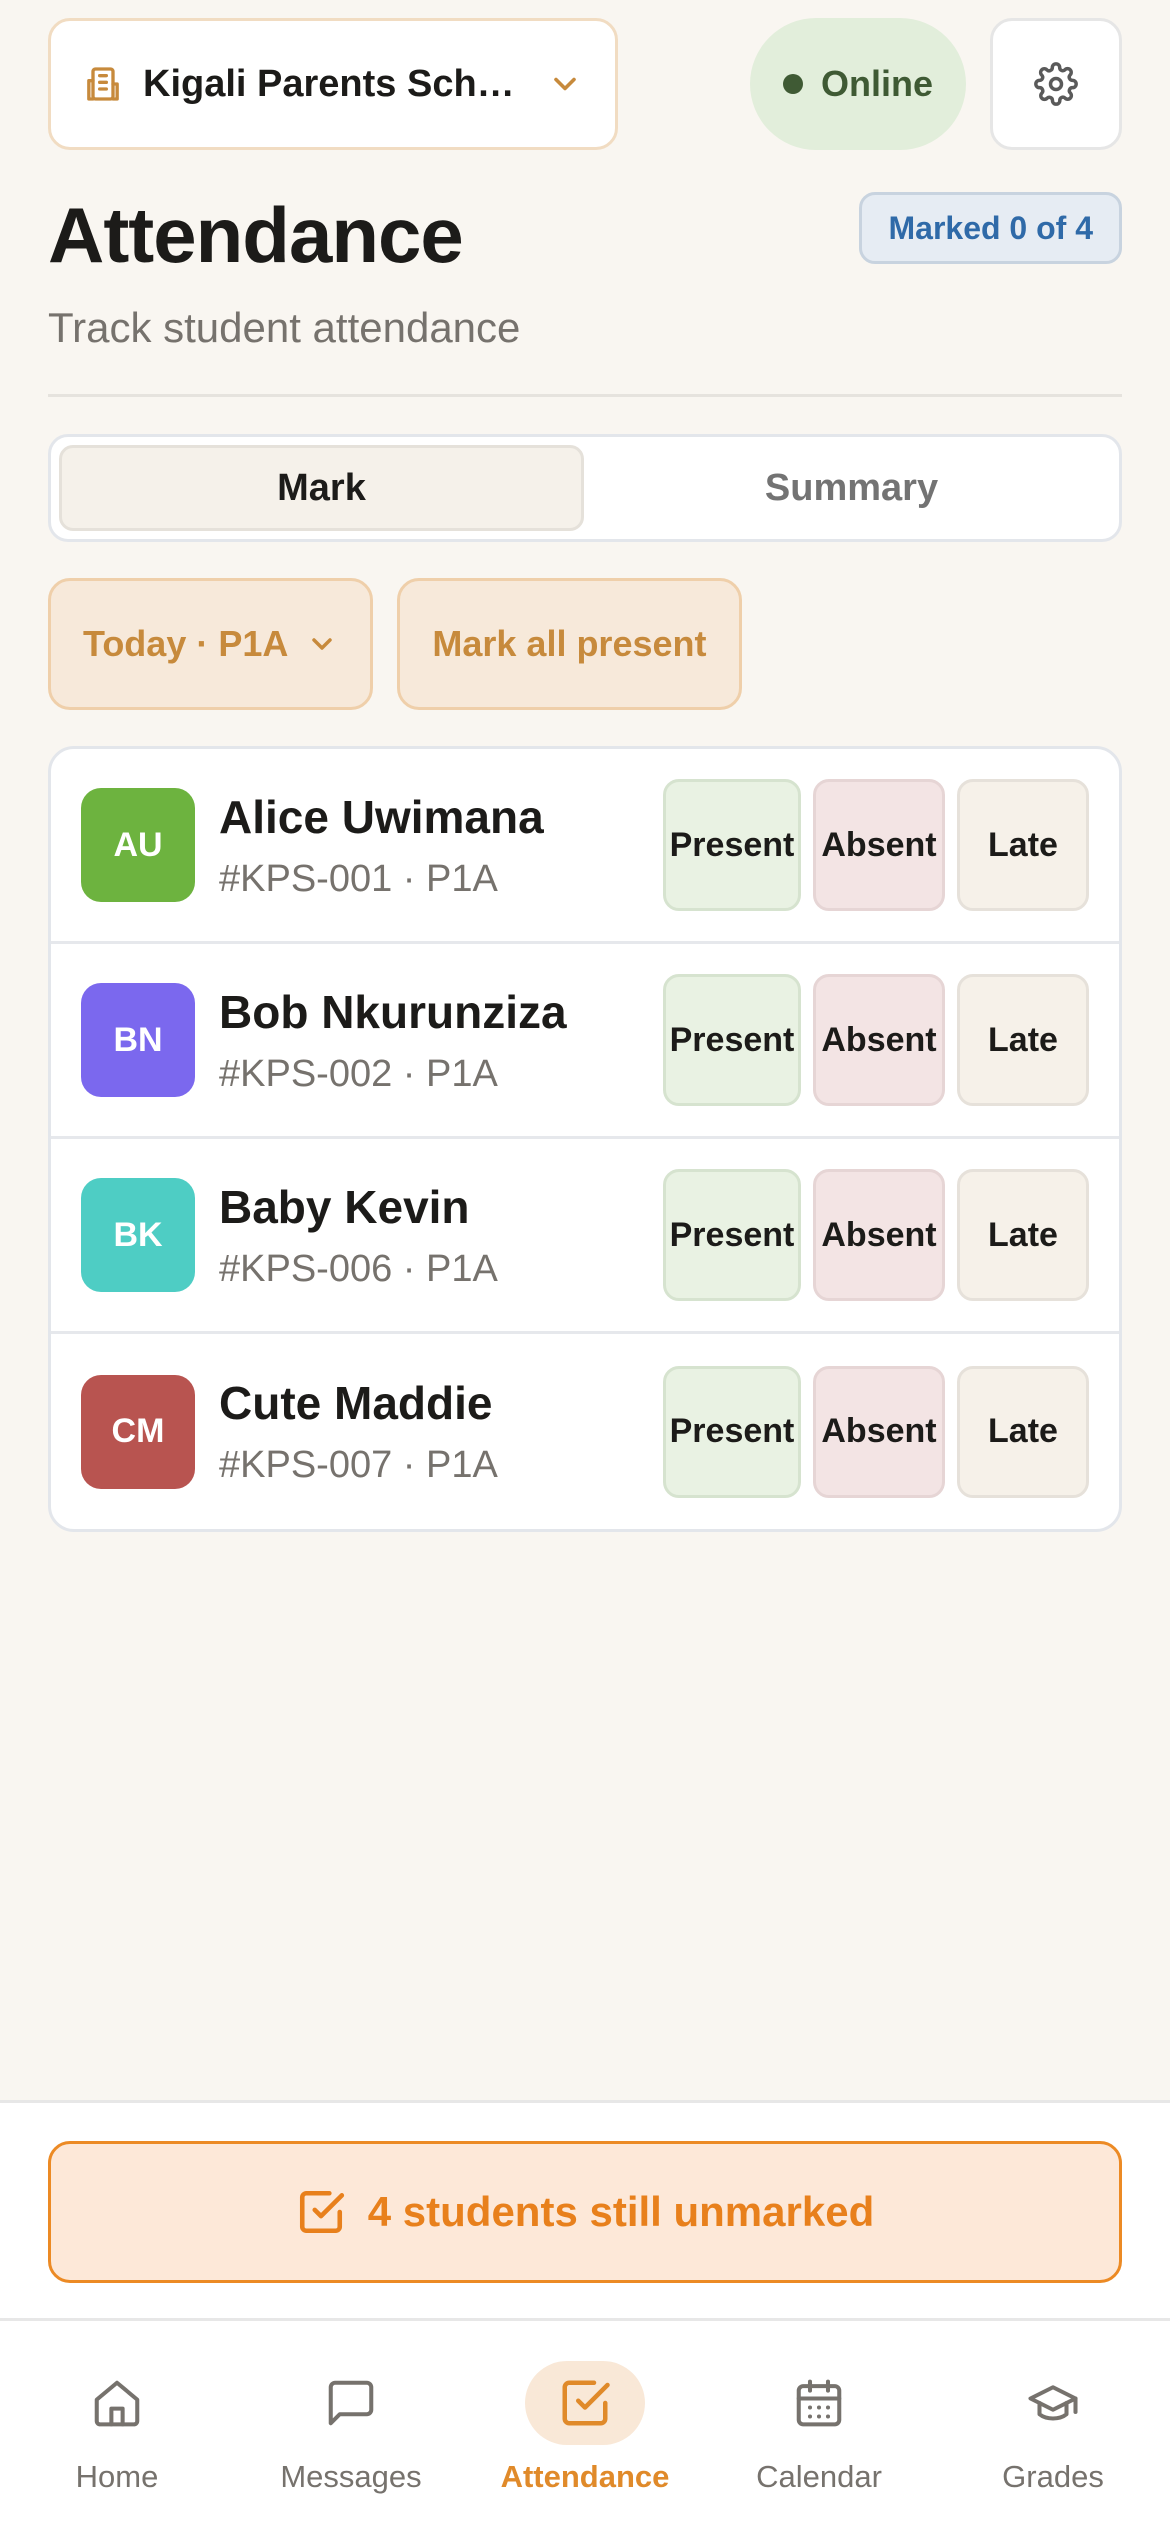  Describe the element at coordinates (138, 1040) in the screenshot. I see `avatar: BN` at that location.